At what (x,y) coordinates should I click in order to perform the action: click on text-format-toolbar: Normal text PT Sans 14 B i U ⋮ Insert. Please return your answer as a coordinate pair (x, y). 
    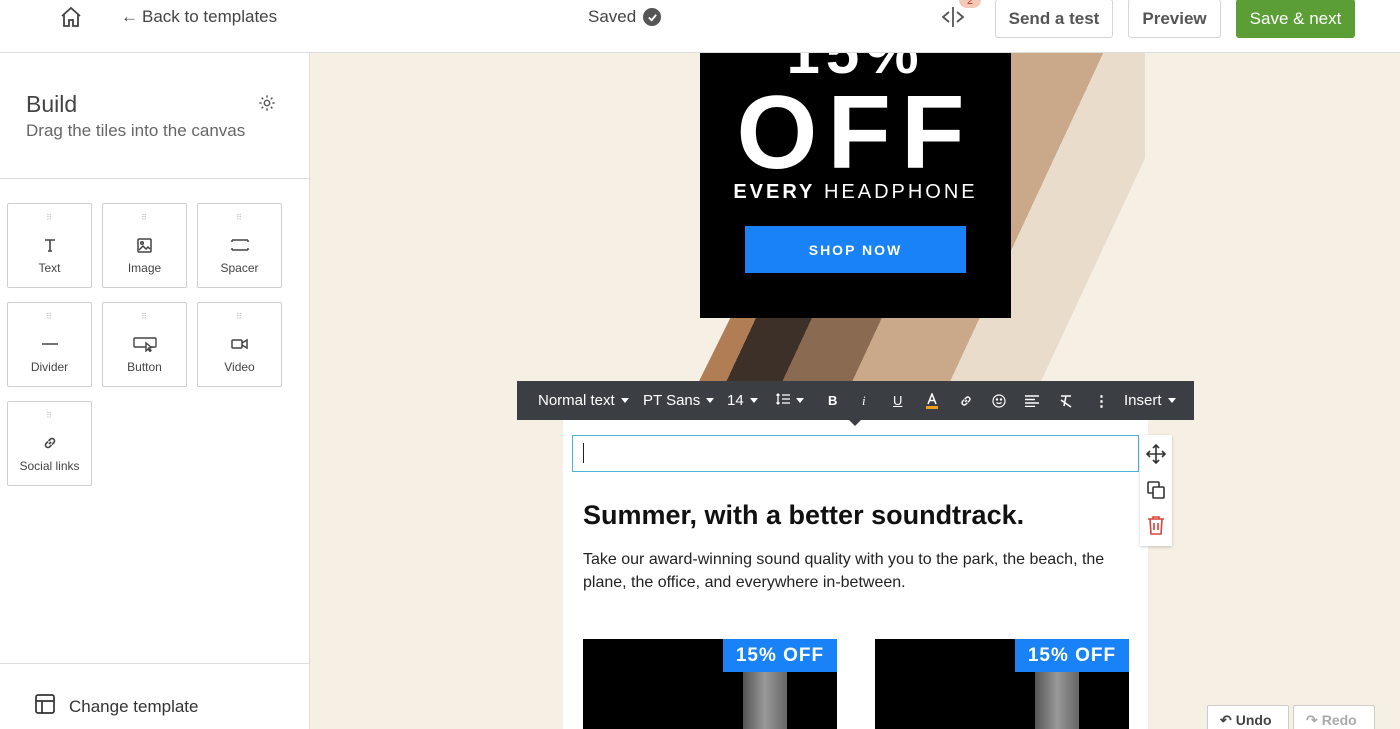
    Looking at the image, I should click on (855, 403).